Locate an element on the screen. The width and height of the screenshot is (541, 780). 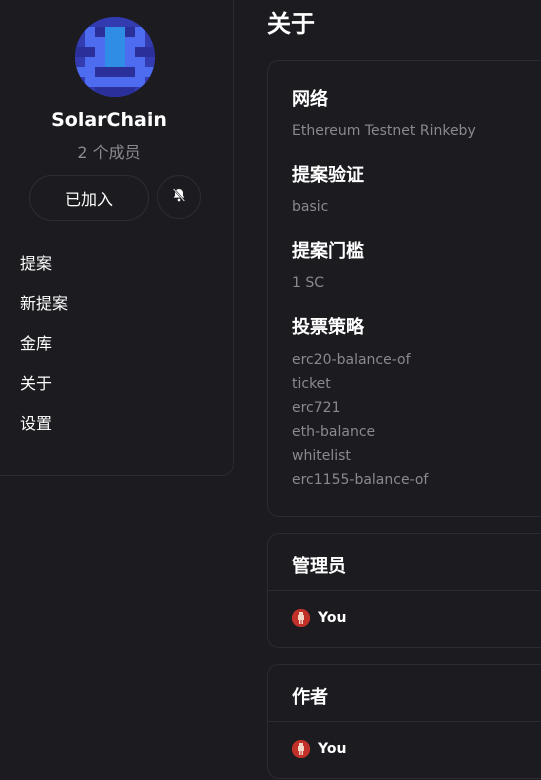
threshold-title: 提案门槛 is located at coordinates (328, 251).